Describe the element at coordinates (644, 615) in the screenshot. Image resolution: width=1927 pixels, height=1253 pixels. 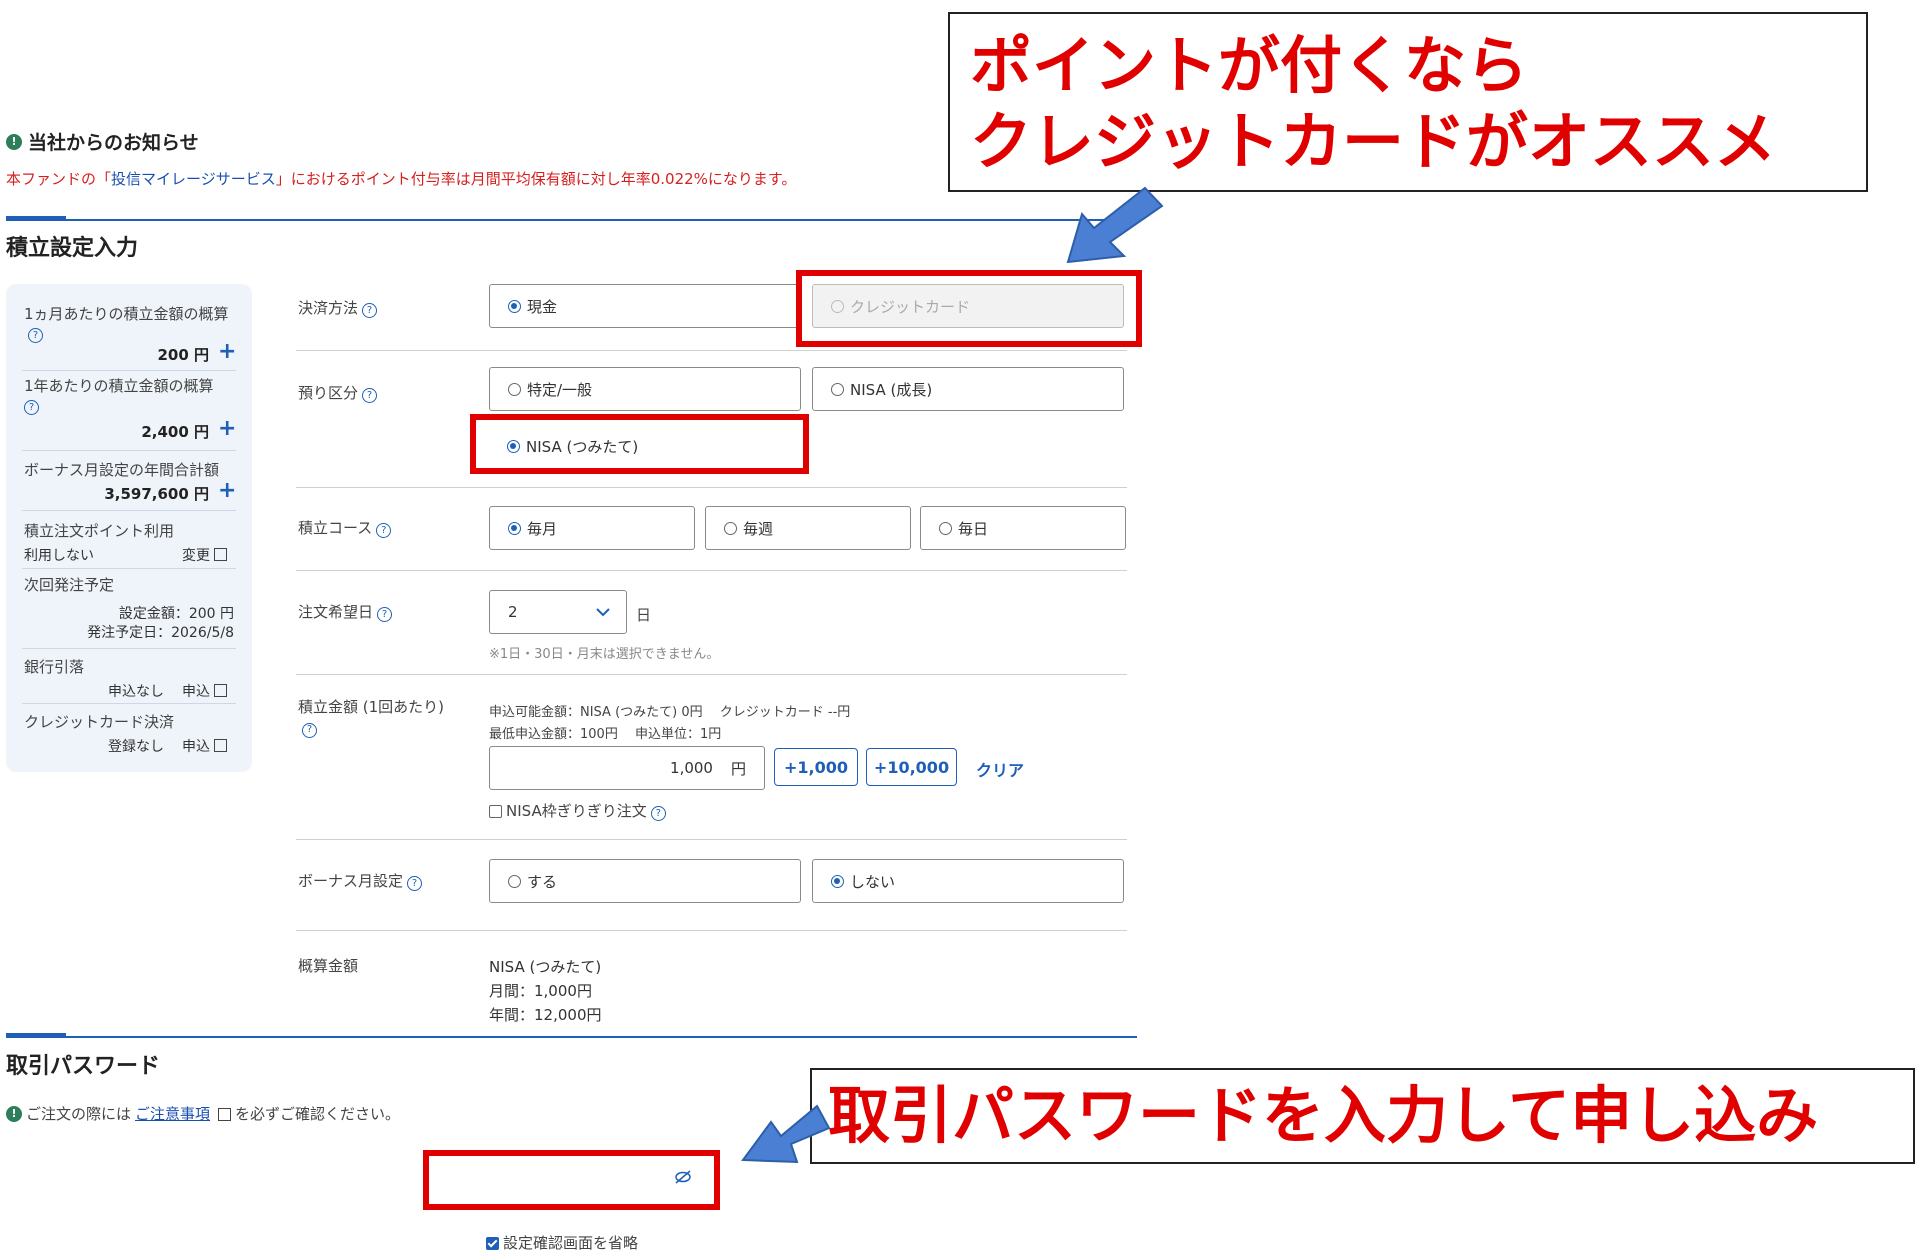
I see `order-date-unit: 日` at that location.